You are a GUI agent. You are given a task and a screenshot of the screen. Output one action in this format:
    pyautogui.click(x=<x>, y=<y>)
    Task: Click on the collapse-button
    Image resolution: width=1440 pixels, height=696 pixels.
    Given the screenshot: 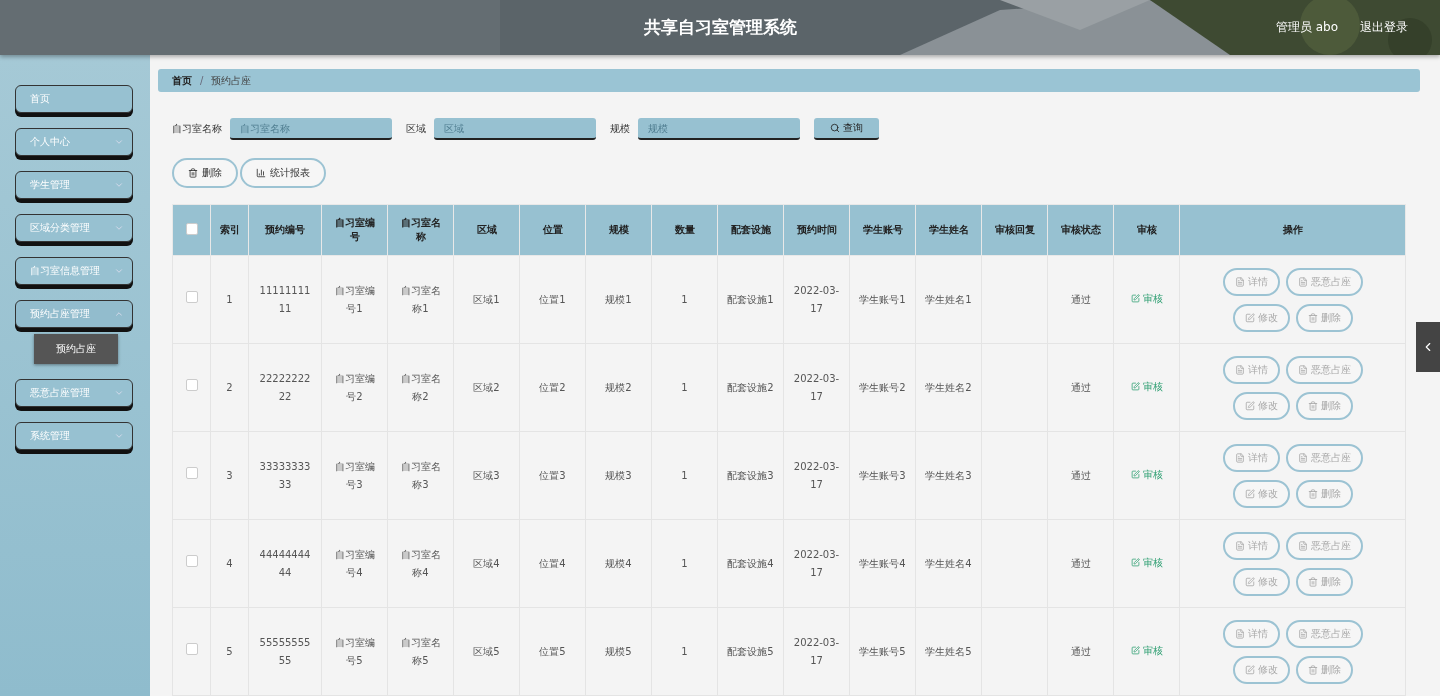 What is the action you would take?
    pyautogui.click(x=1428, y=347)
    